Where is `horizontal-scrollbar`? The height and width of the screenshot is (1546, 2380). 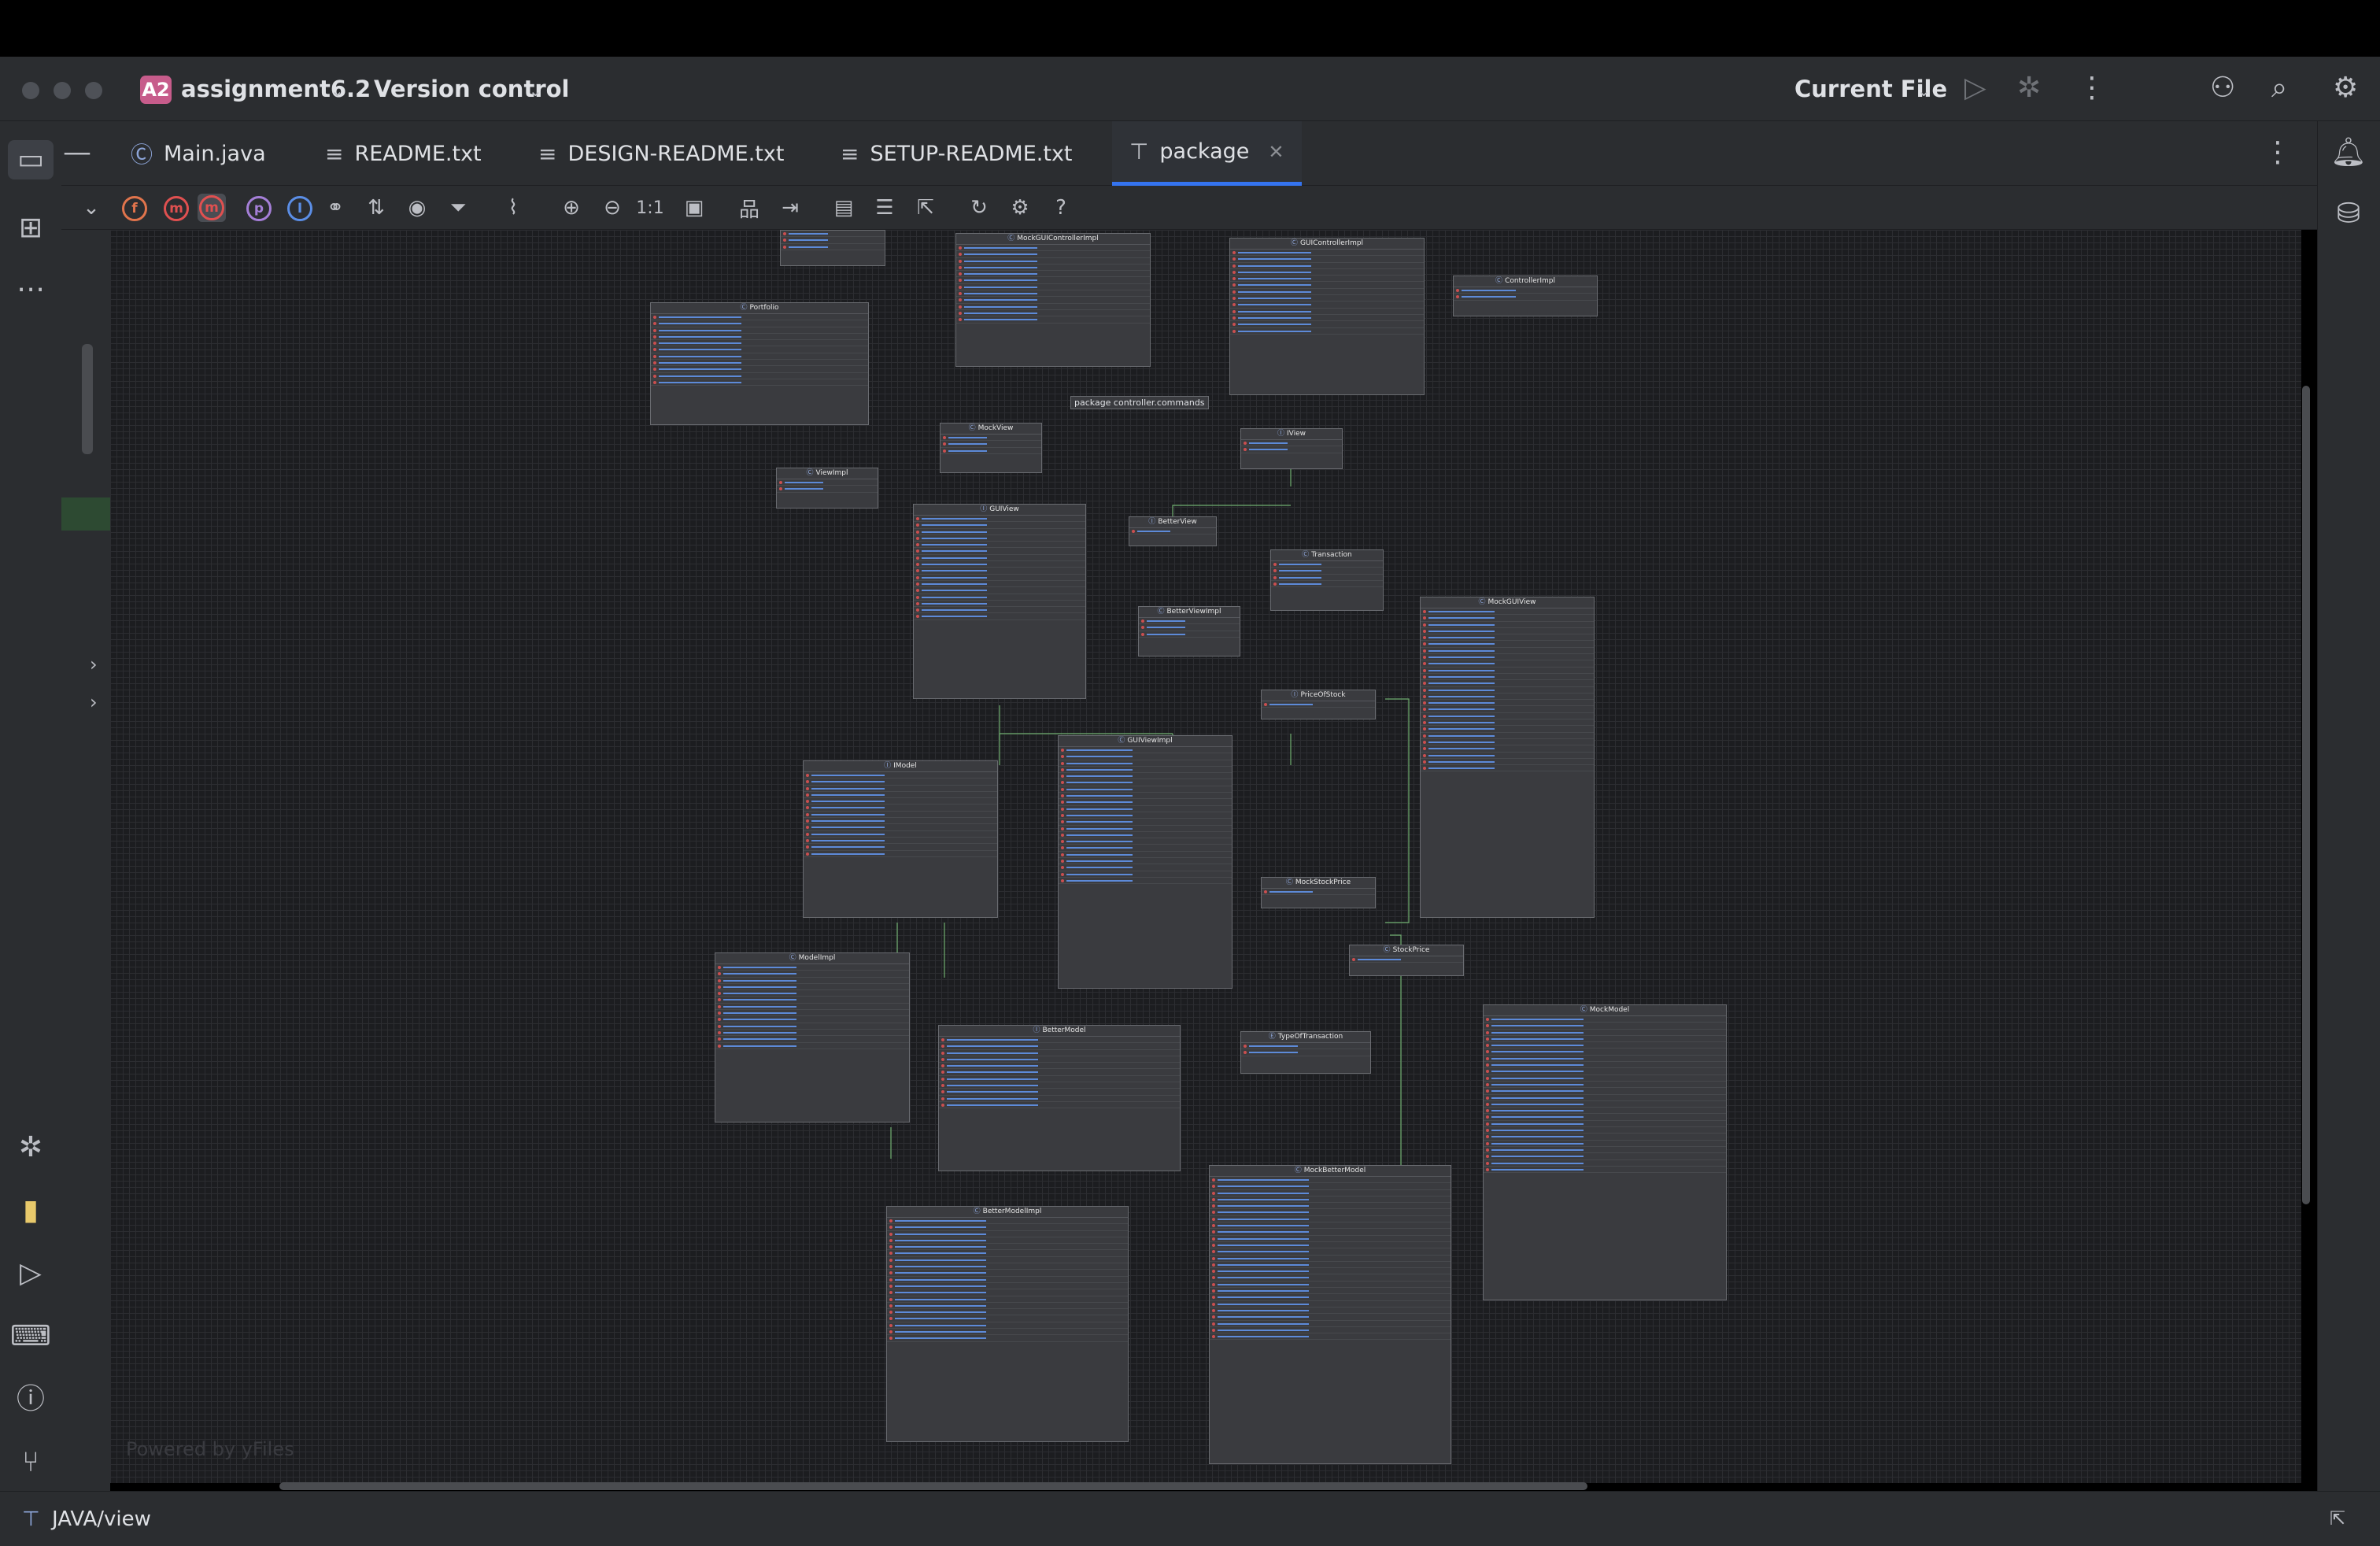 horizontal-scrollbar is located at coordinates (933, 1486).